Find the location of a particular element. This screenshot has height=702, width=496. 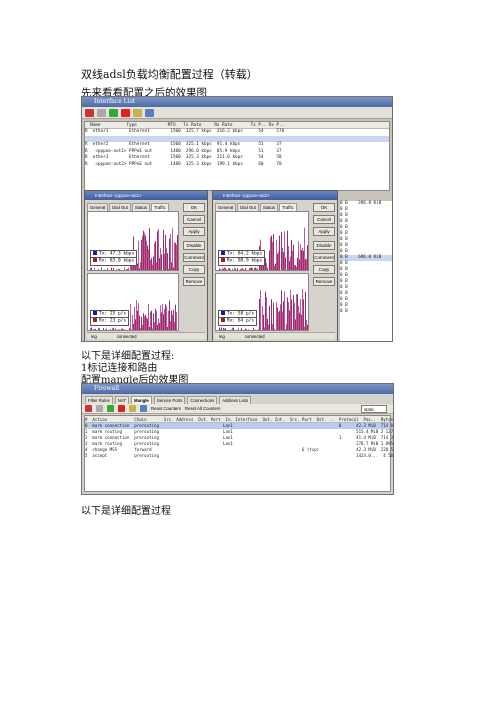

status-bar: ing connected is located at coordinates (275, 335).